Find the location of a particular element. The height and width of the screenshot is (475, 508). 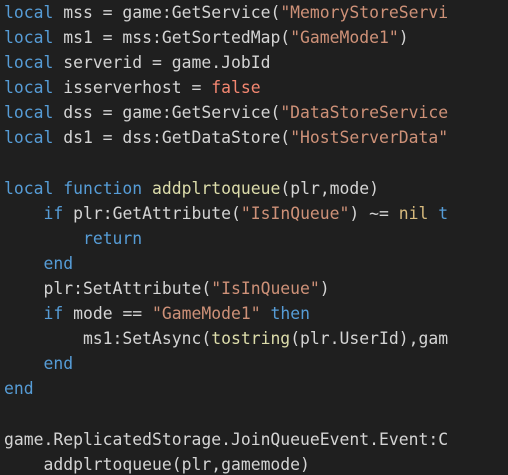

string-token: "DataStoreService is located at coordinates (364, 113).